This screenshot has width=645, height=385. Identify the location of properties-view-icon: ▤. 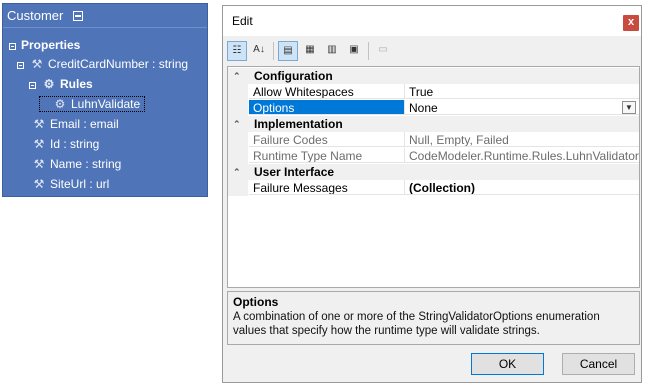
(288, 51).